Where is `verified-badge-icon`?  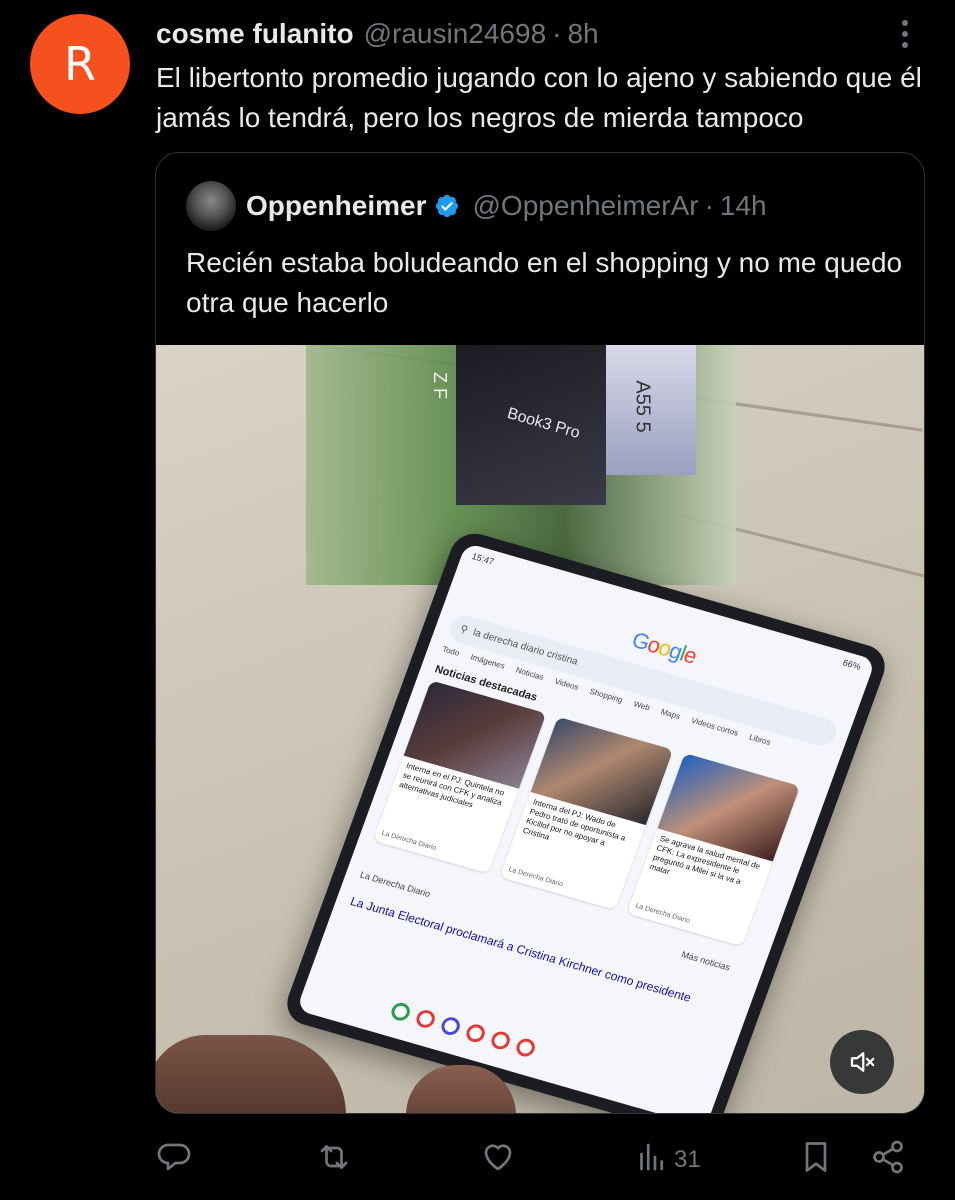
verified-badge-icon is located at coordinates (447, 206).